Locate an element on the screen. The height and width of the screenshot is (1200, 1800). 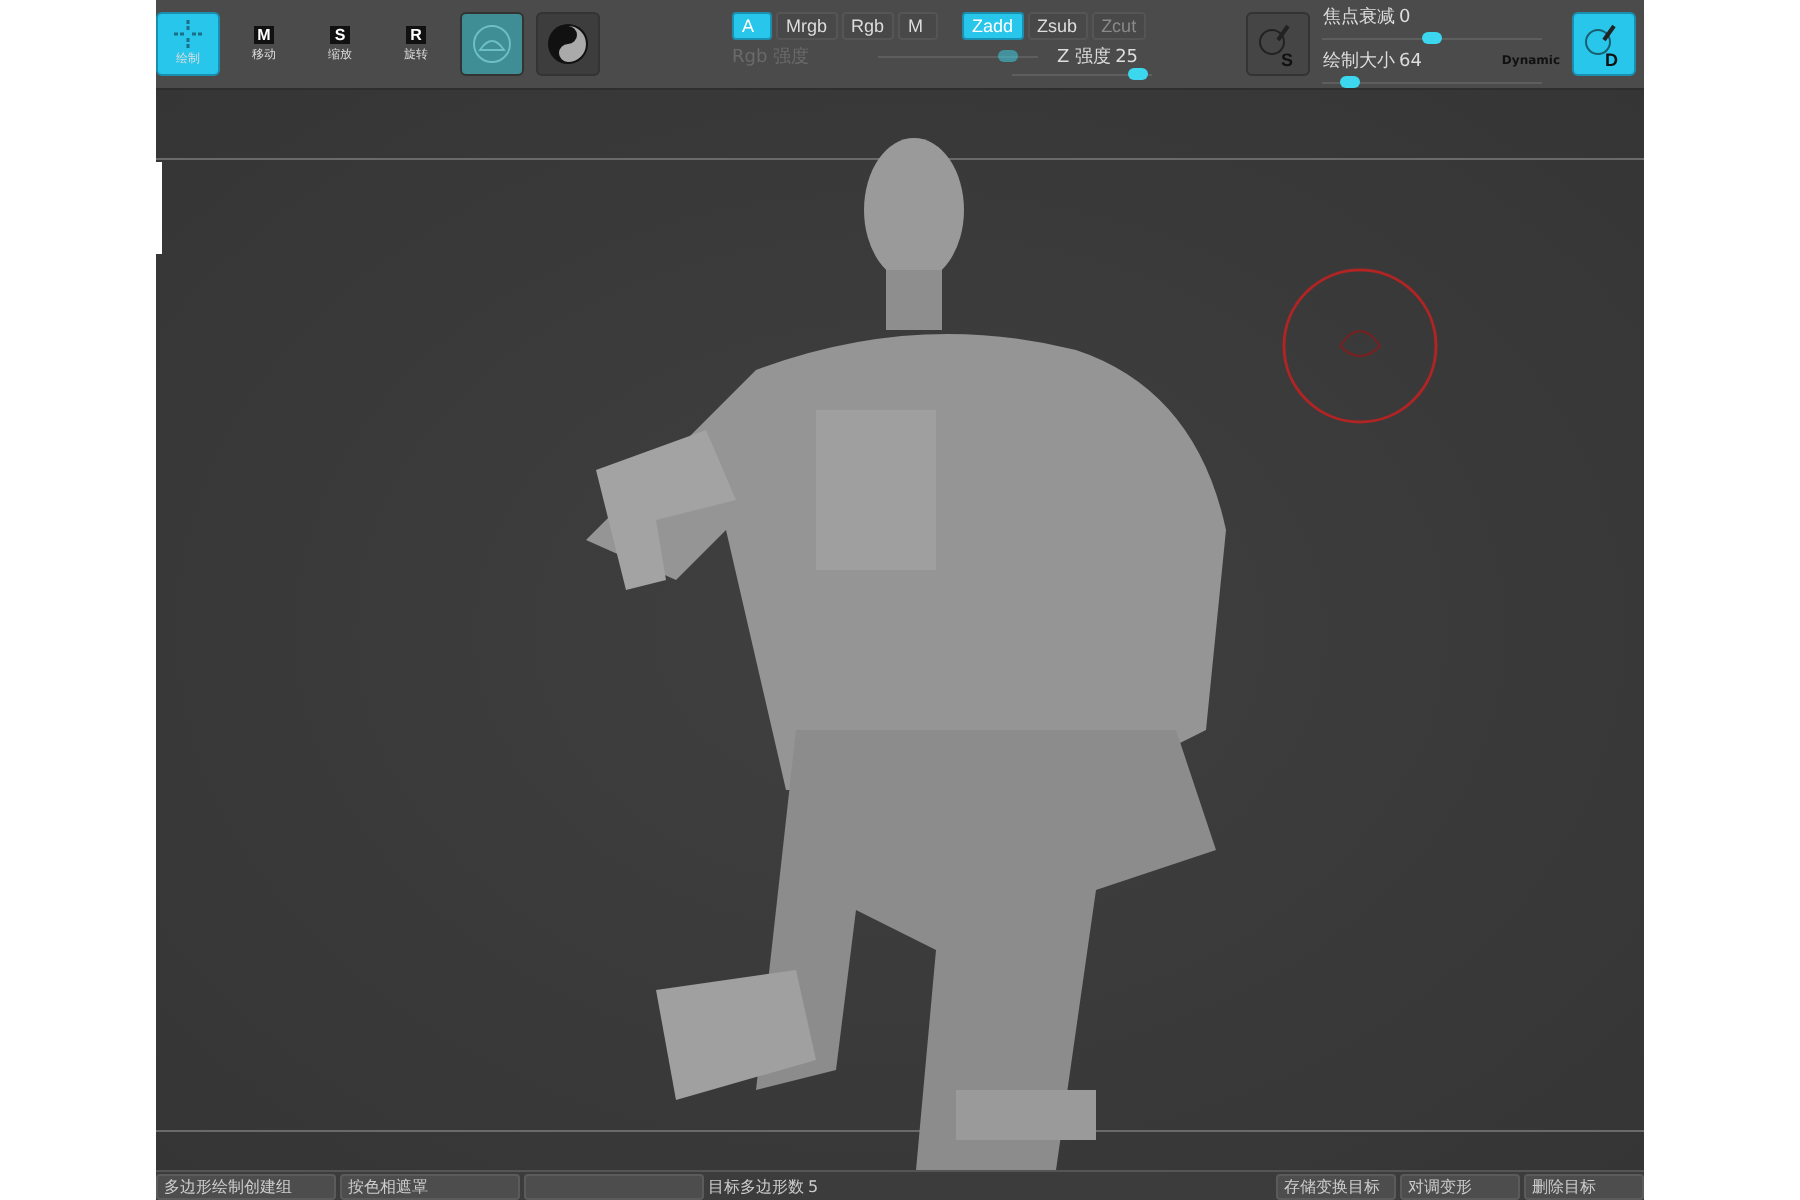
key-label: M is located at coordinates (264, 34).